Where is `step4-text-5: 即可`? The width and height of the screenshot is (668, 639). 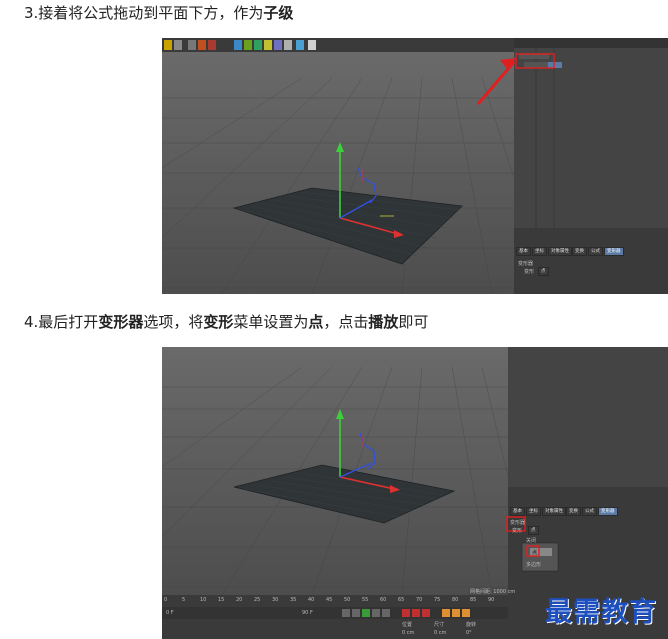
step4-text-5: 即可 is located at coordinates (413, 322).